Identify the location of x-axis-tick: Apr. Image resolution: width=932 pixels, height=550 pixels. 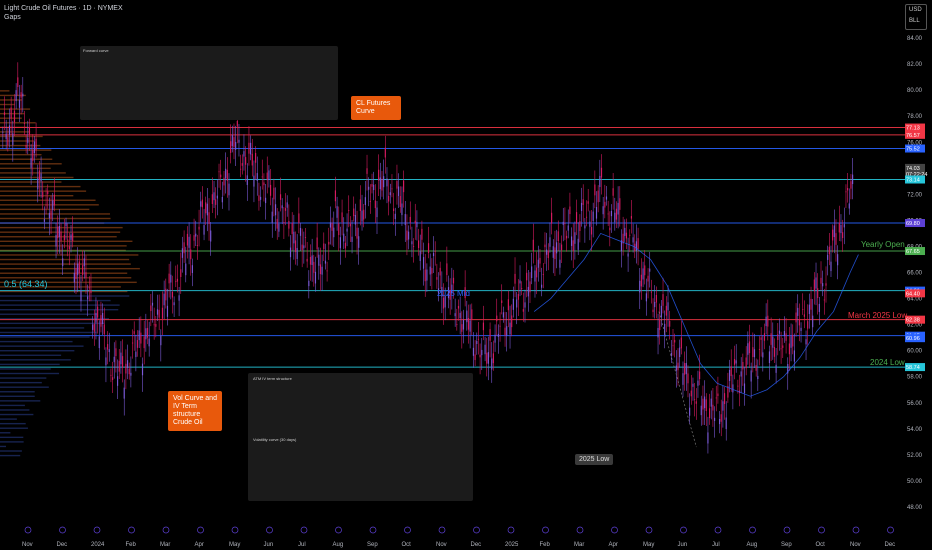
(613, 545).